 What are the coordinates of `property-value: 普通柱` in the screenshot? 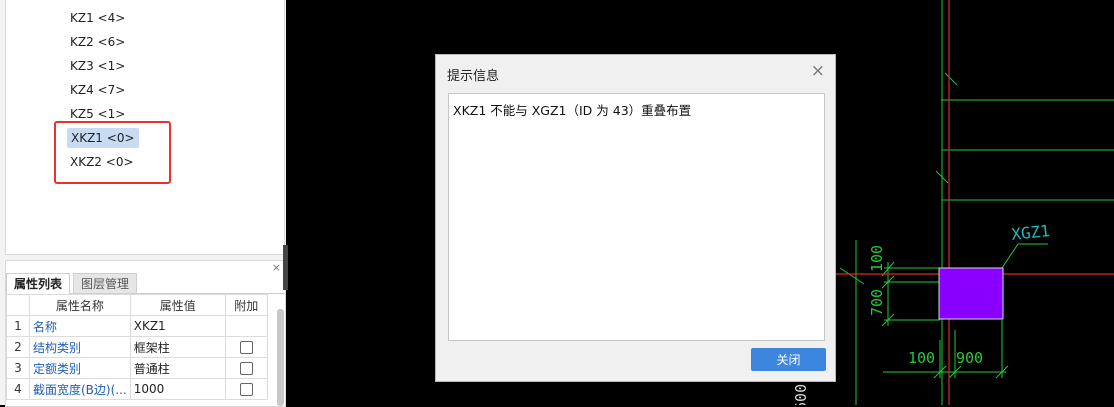 It's located at (177, 368).